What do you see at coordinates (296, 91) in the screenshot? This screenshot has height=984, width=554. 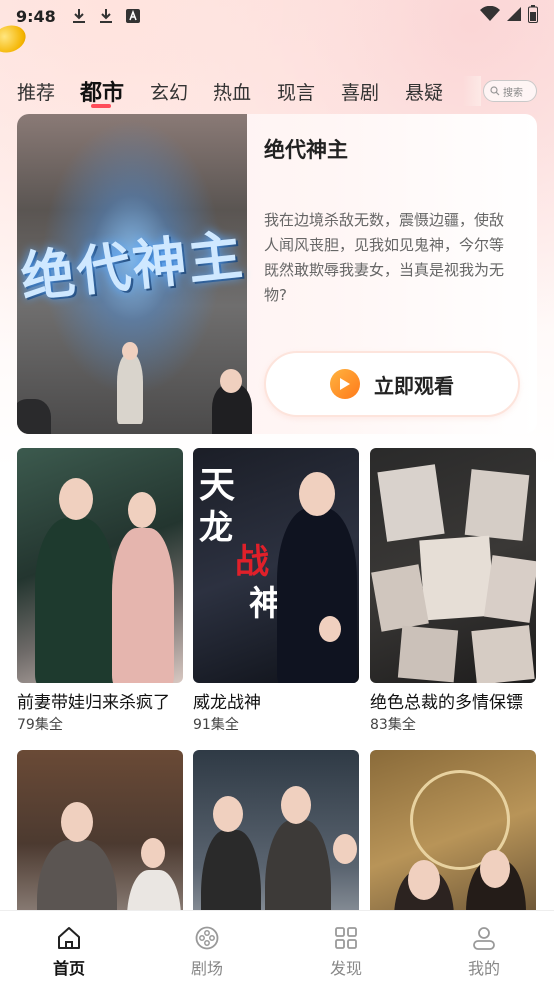 I see `tab-romance: 现言` at bounding box center [296, 91].